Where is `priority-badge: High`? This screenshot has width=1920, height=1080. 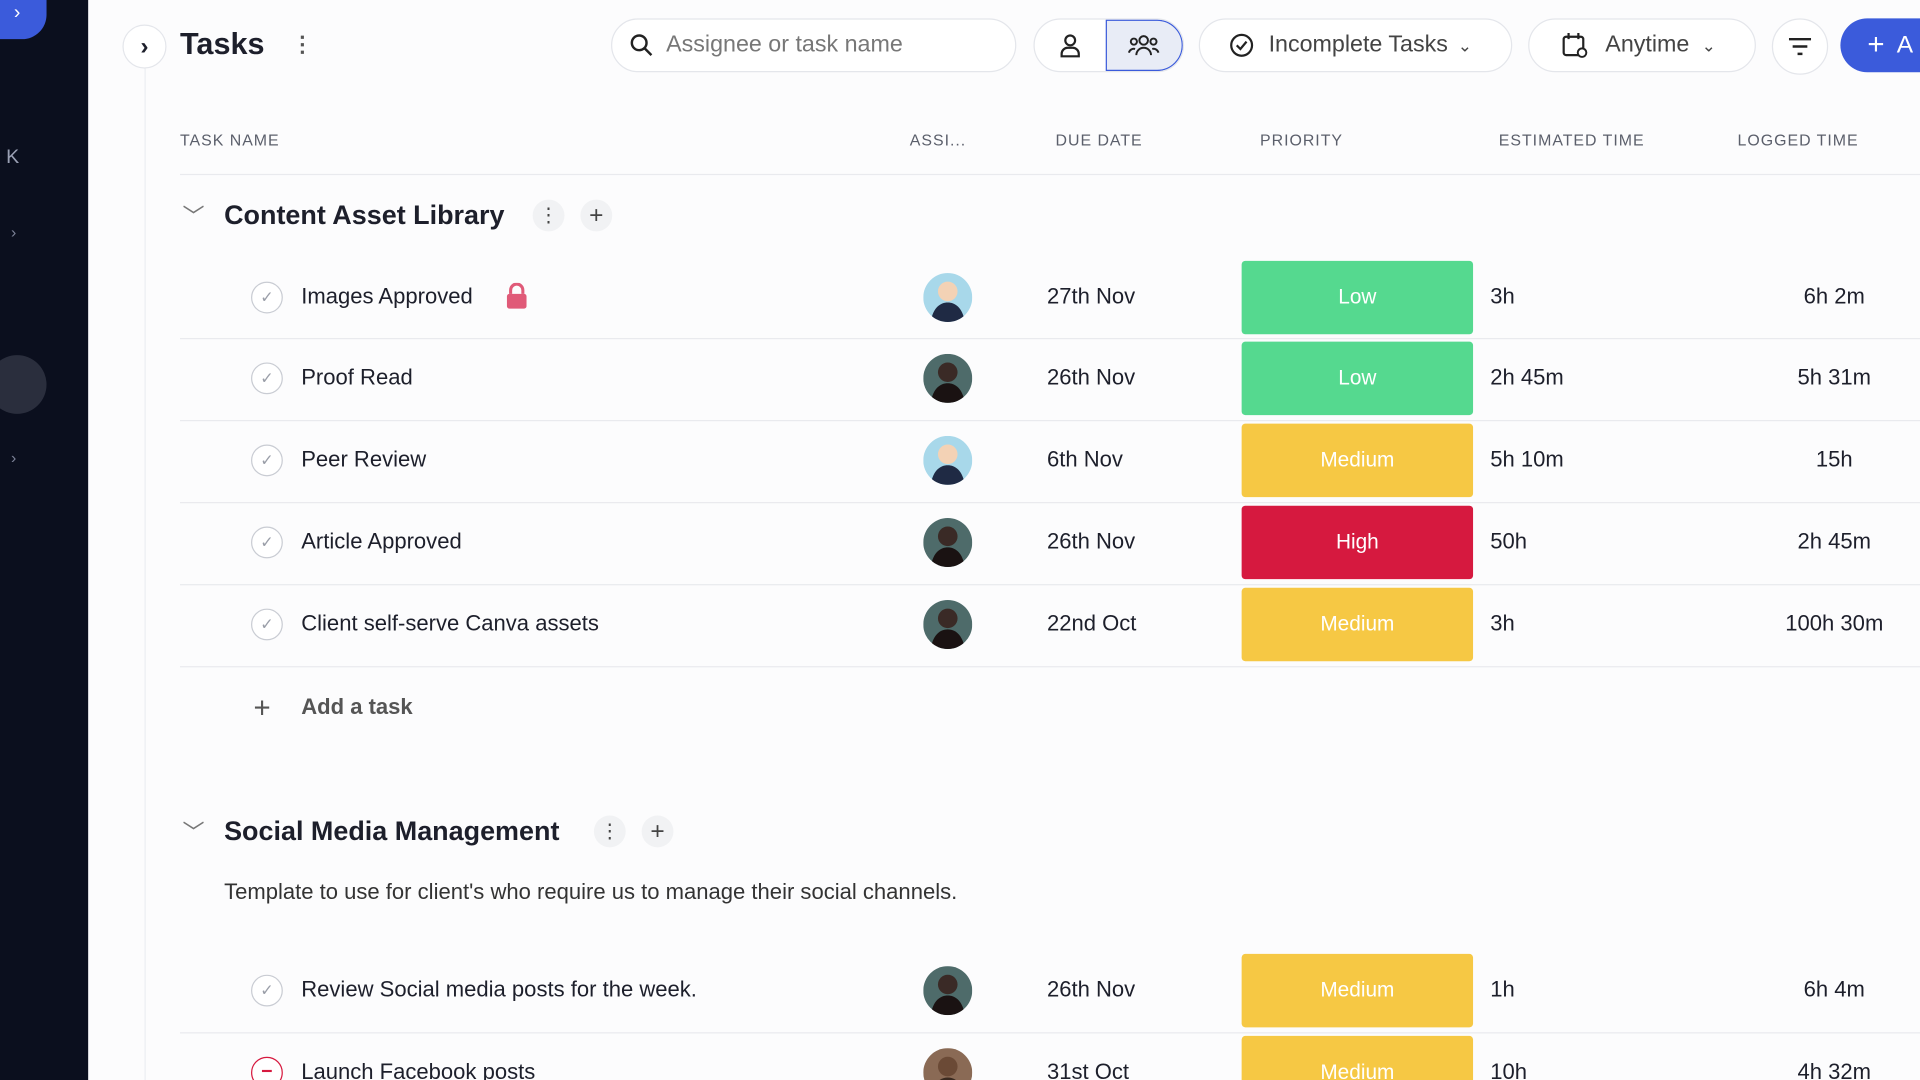 priority-badge: High is located at coordinates (1357, 542).